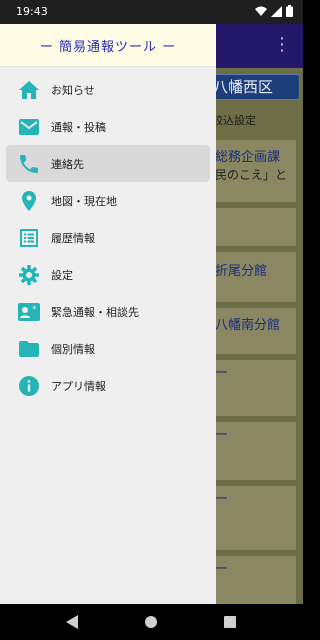 The height and width of the screenshot is (640, 320). What do you see at coordinates (29, 127) in the screenshot?
I see `mail-icon` at bounding box center [29, 127].